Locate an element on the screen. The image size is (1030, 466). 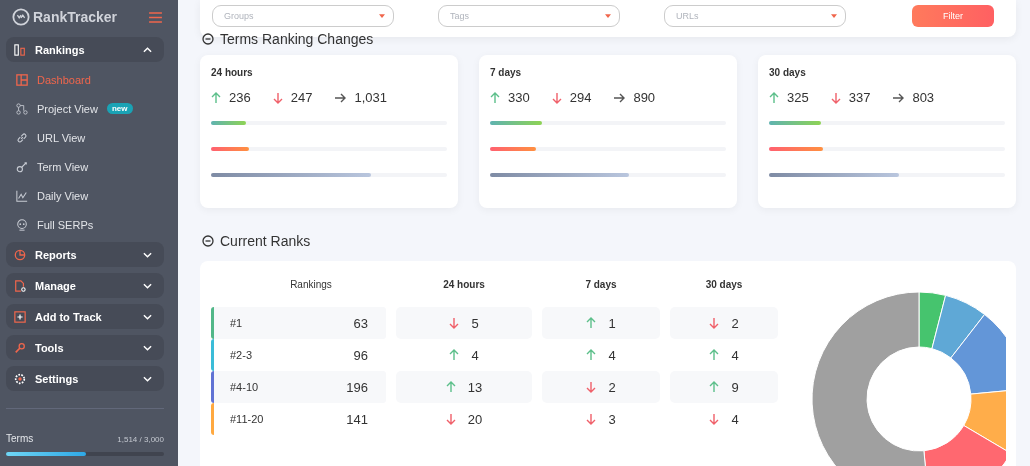
rank-count: 196 is located at coordinates (357, 387).